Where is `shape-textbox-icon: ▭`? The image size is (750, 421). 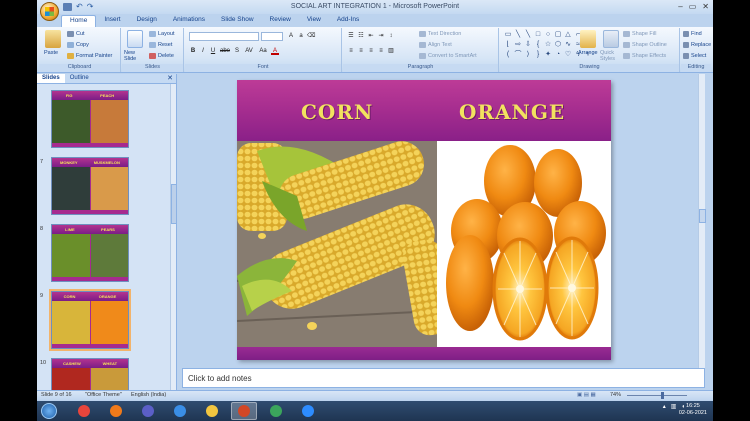 shape-textbox-icon: ▭ is located at coordinates (508, 35).